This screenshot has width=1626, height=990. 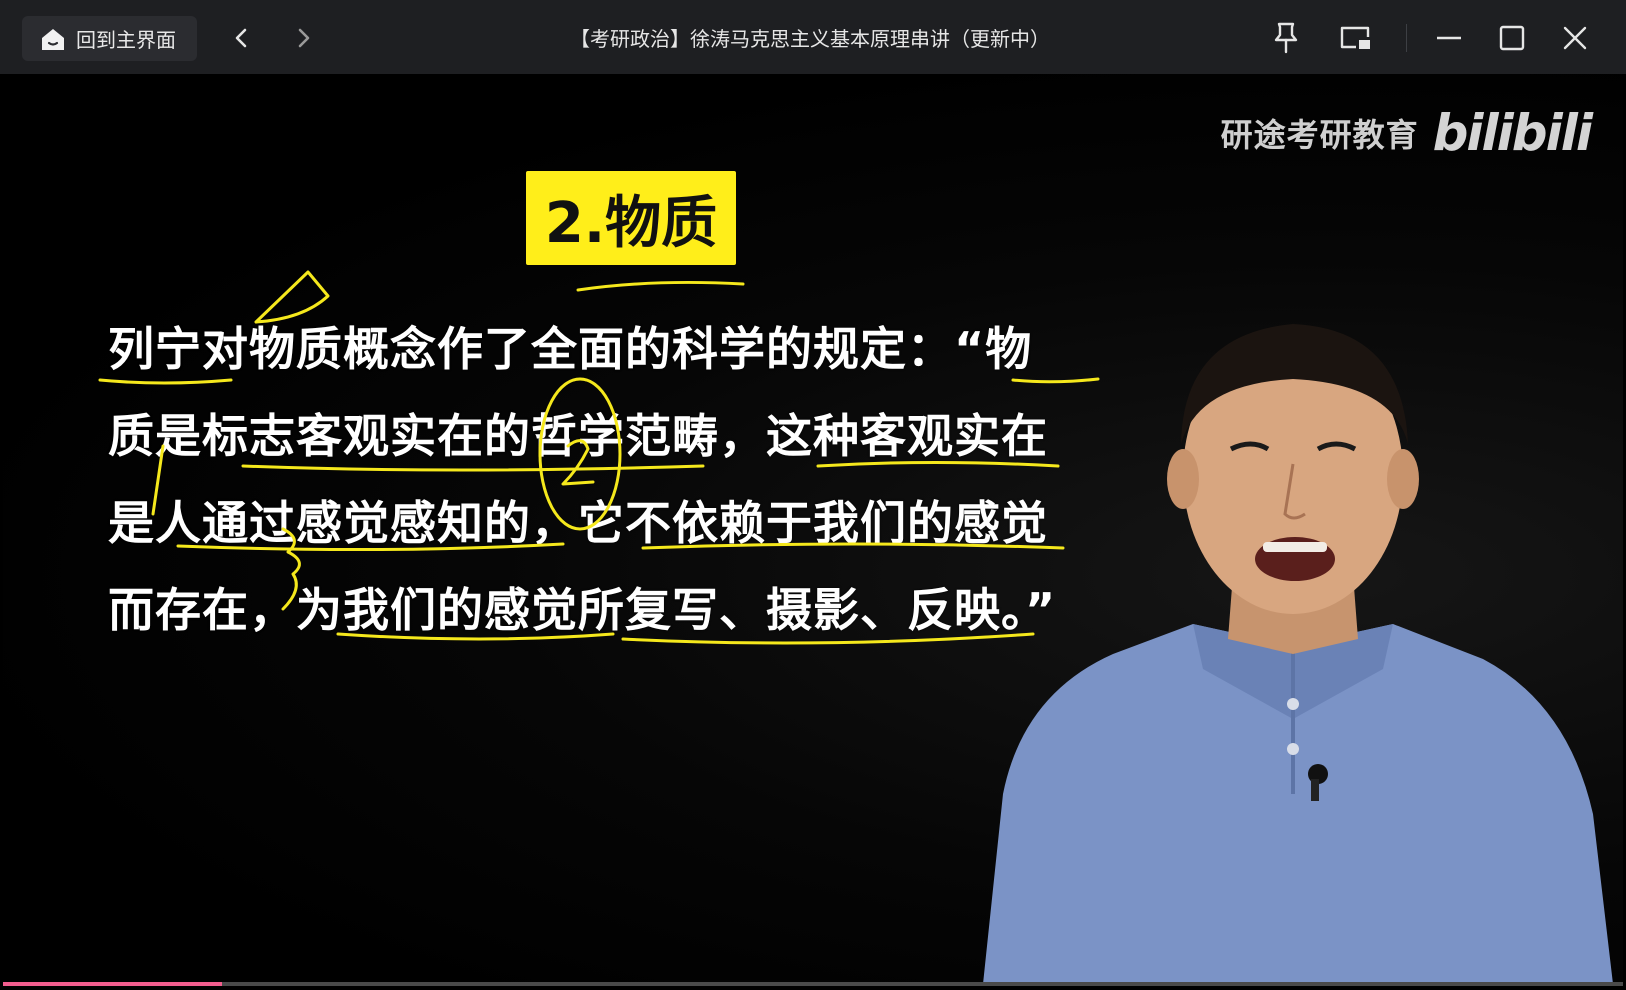 I want to click on pin-icon, so click(x=1286, y=38).